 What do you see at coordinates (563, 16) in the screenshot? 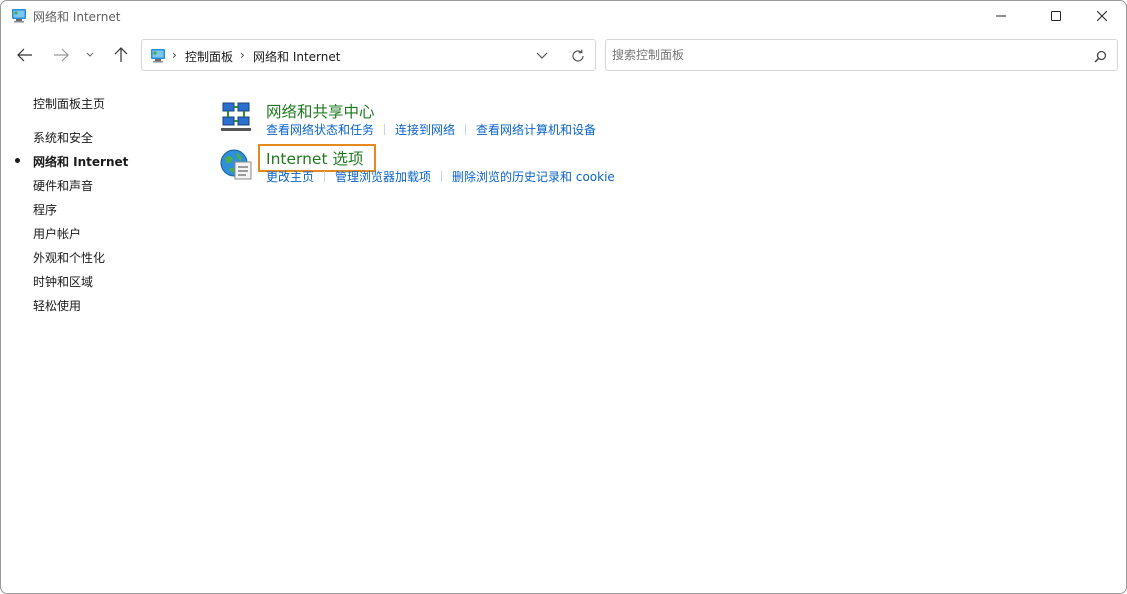
I see `title-bar: 网络和 Internet` at bounding box center [563, 16].